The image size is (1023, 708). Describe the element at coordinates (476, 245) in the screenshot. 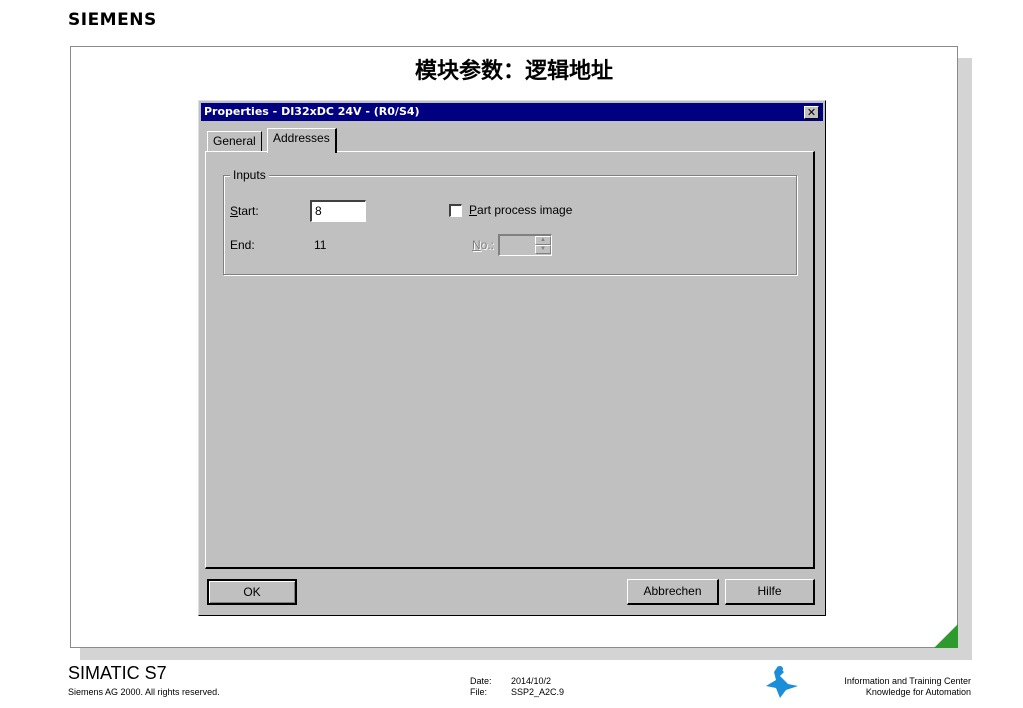

I see `no-label-accel: N` at that location.